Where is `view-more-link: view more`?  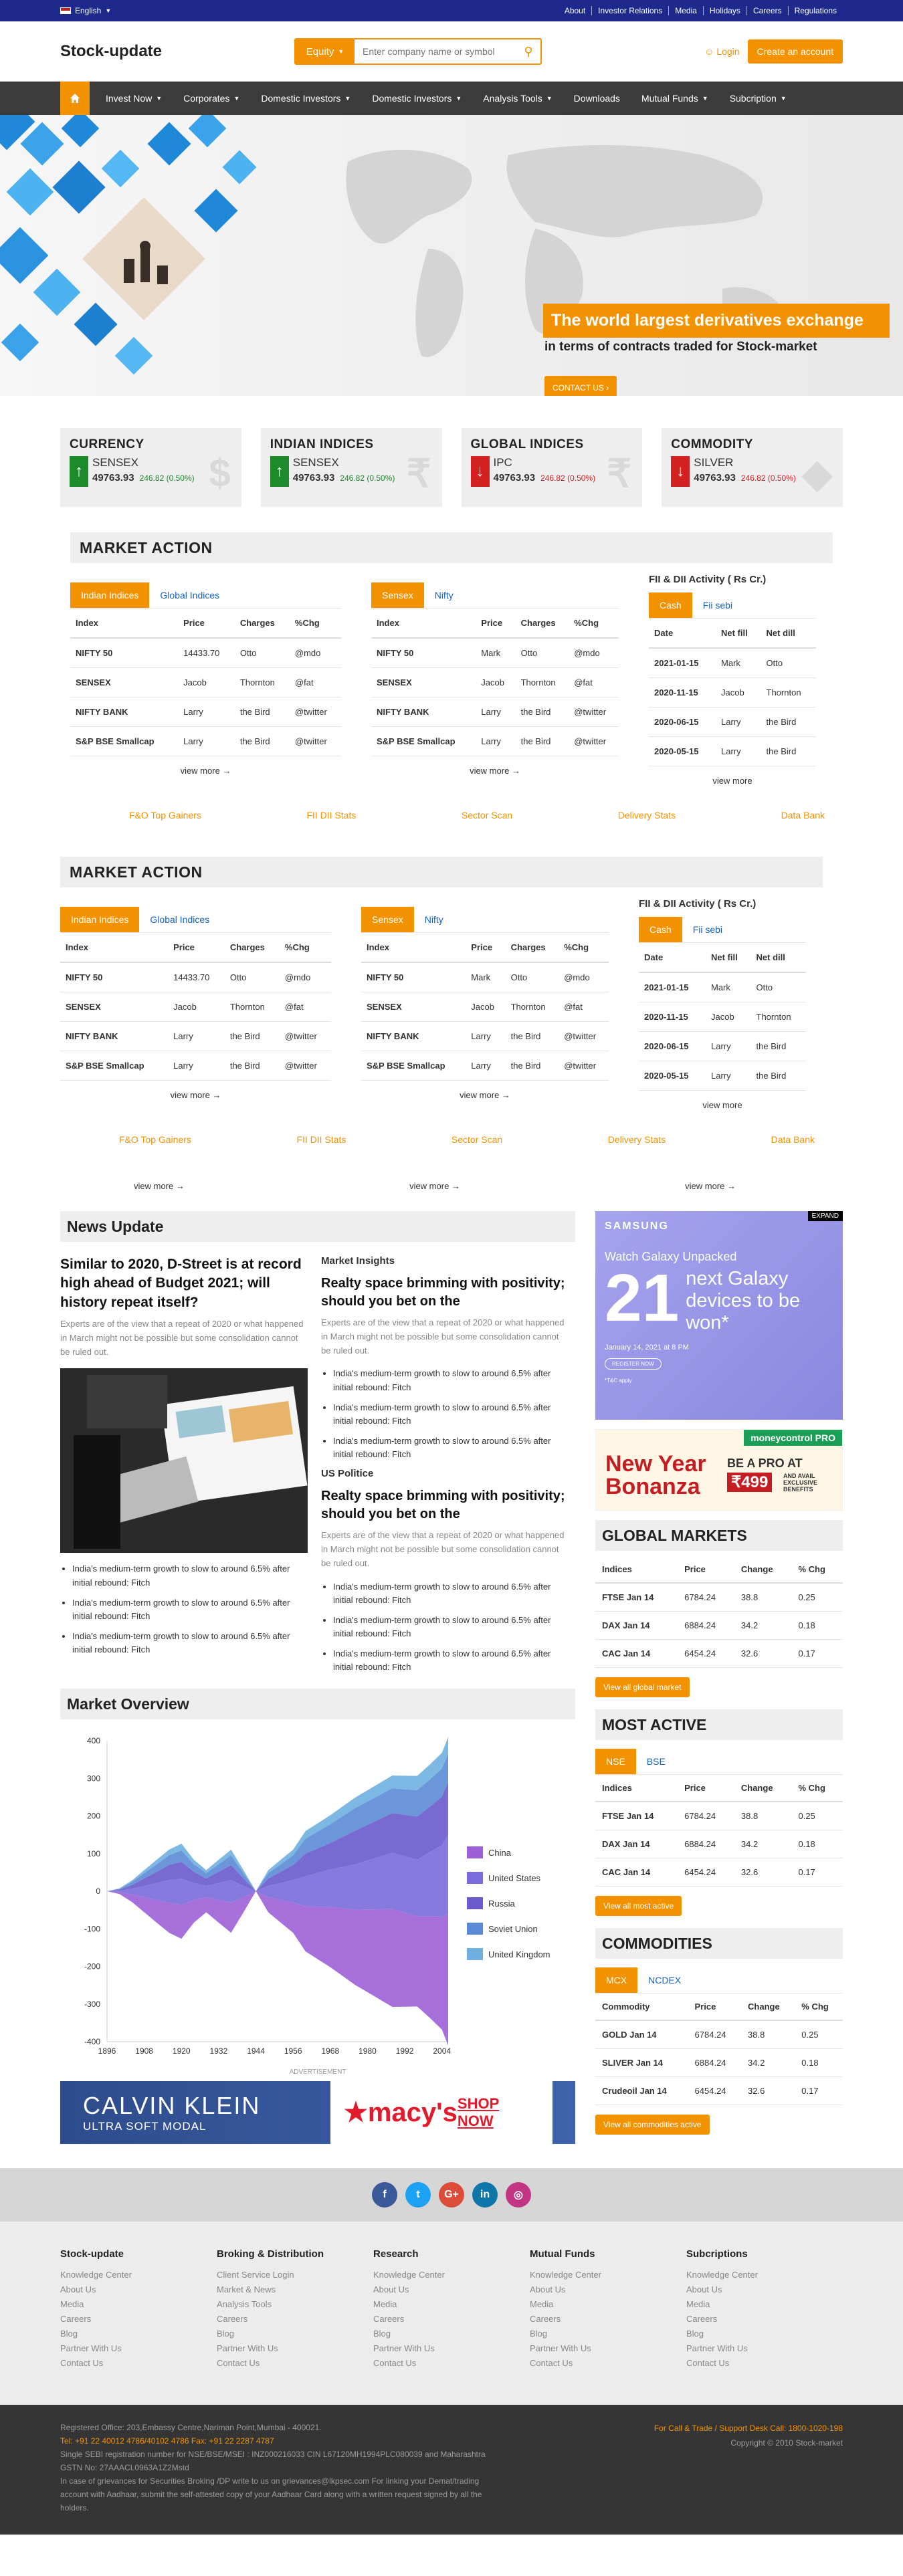 view-more-link: view more is located at coordinates (722, 1105).